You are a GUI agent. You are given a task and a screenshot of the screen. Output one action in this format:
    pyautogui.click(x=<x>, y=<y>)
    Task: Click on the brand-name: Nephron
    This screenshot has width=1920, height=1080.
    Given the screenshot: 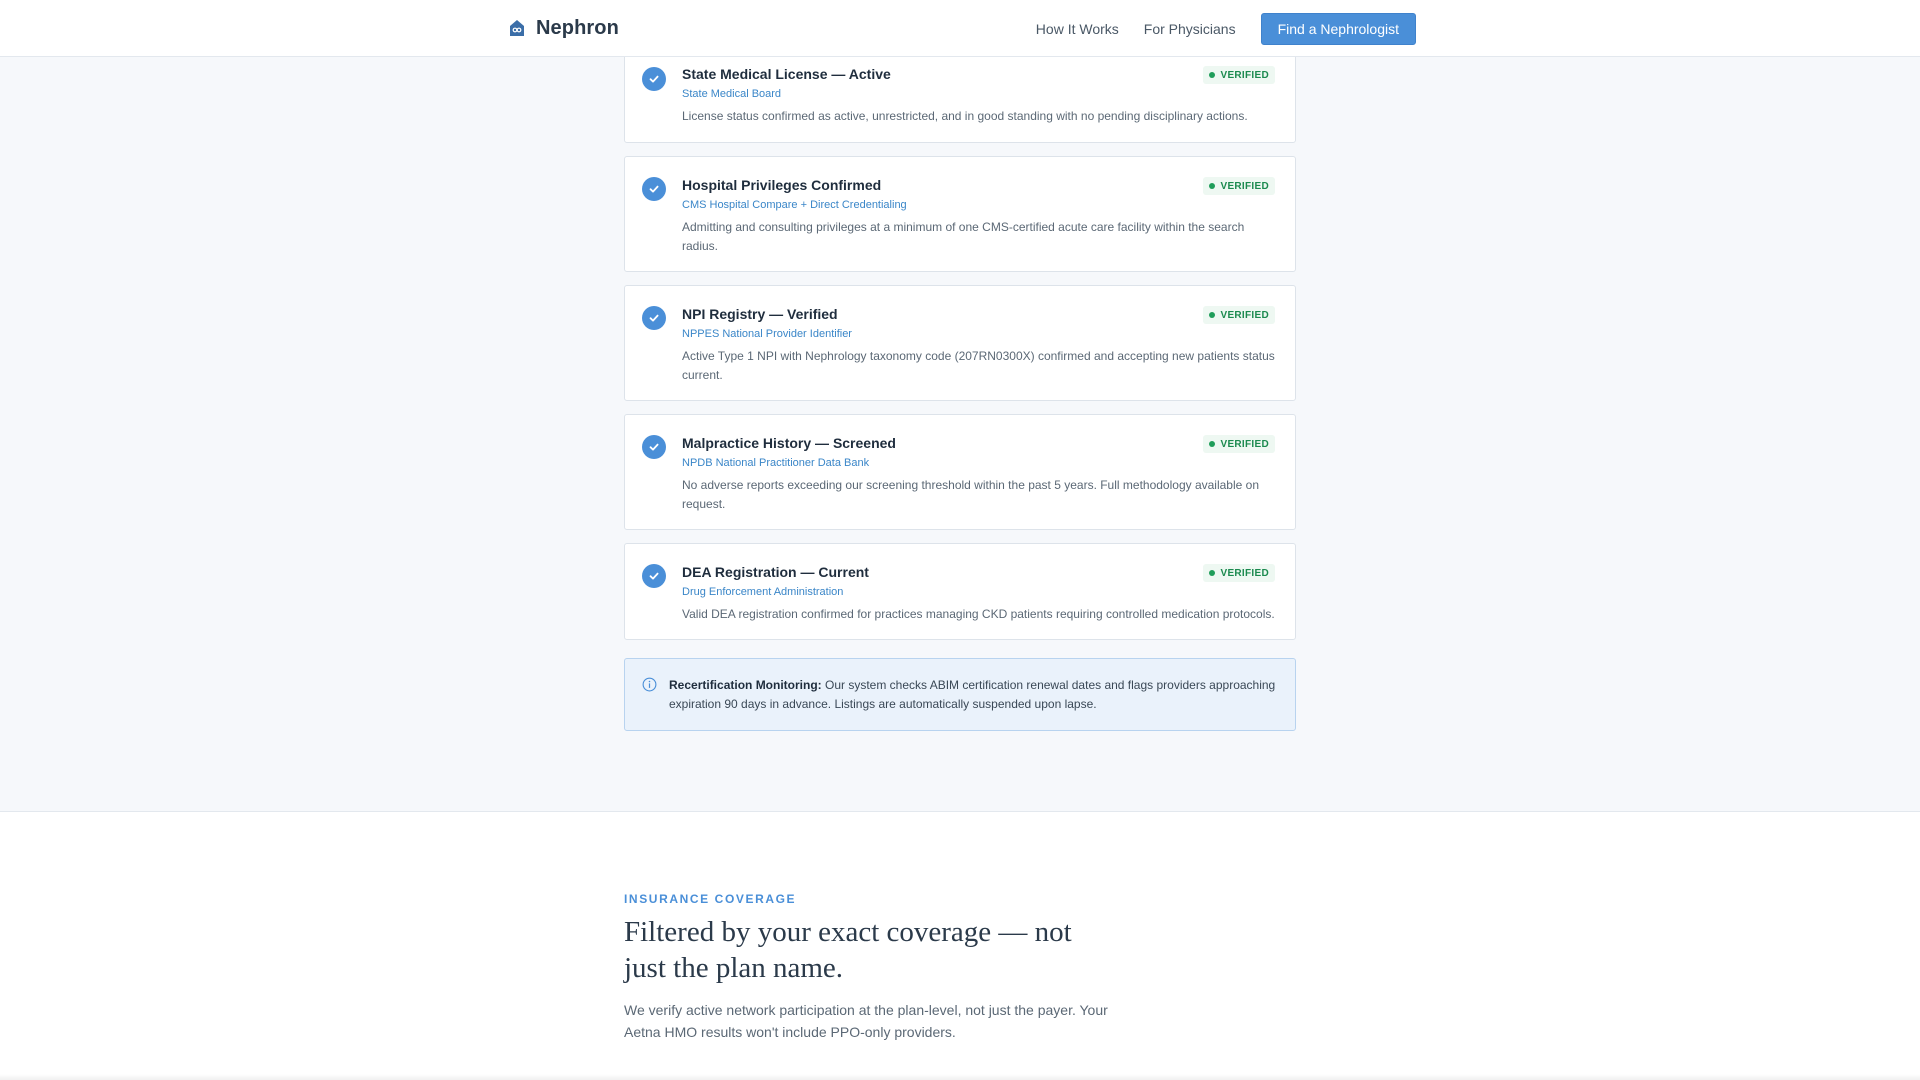 What is the action you would take?
    pyautogui.click(x=577, y=27)
    